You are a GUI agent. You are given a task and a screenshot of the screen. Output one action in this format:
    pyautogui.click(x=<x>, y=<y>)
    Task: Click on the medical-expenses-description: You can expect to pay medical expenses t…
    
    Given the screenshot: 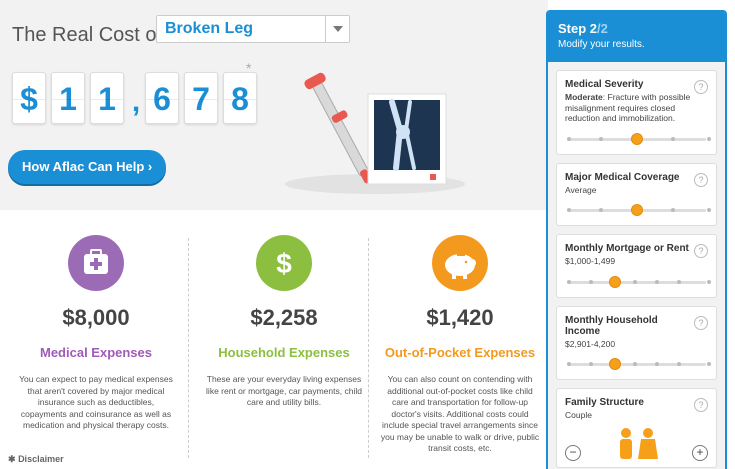 What is the action you would take?
    pyautogui.click(x=96, y=402)
    